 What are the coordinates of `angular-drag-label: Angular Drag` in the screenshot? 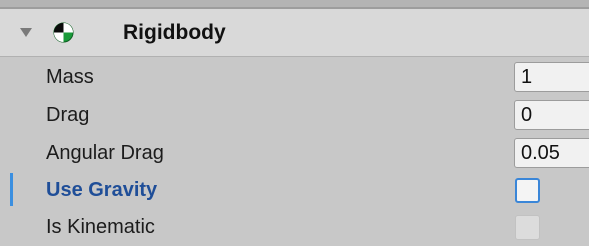 It's located at (105, 153).